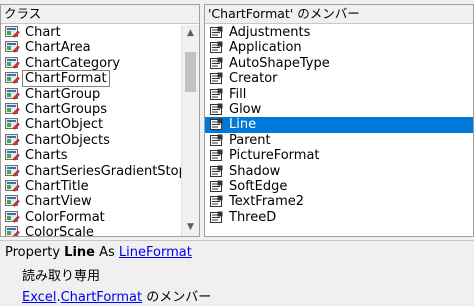  I want to click on class-item-label: ColorFormat, so click(65, 217).